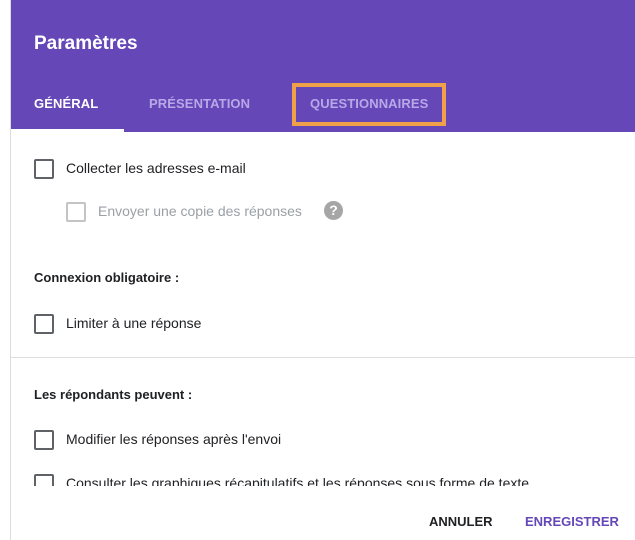 The height and width of the screenshot is (540, 635). Describe the element at coordinates (66, 103) in the screenshot. I see `tab-general: GÉNÉRAL` at that location.